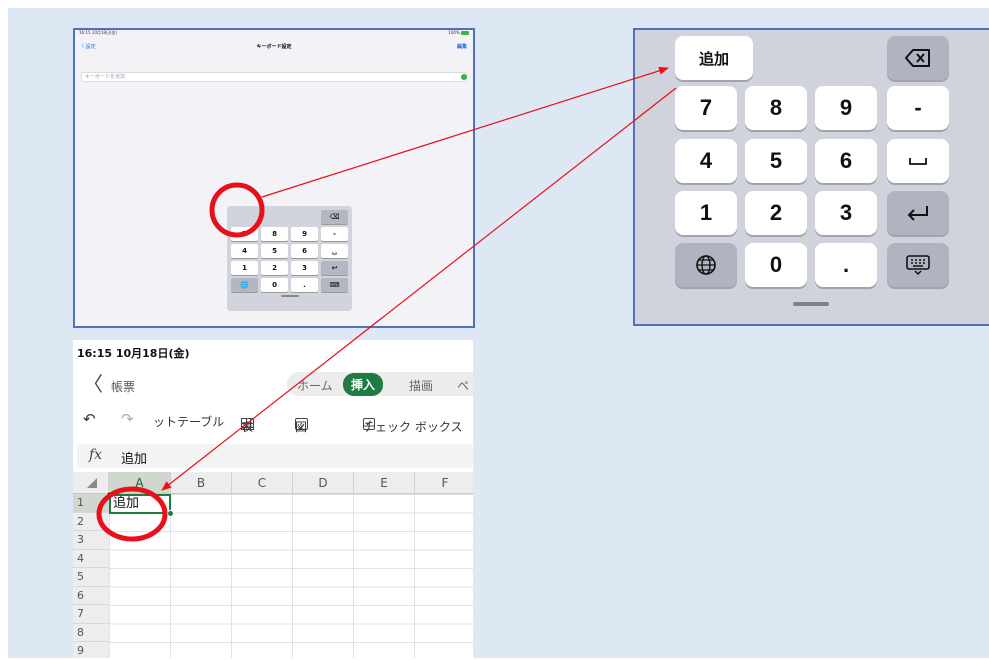  I want to click on hide-keyboard-icon, so click(918, 265).